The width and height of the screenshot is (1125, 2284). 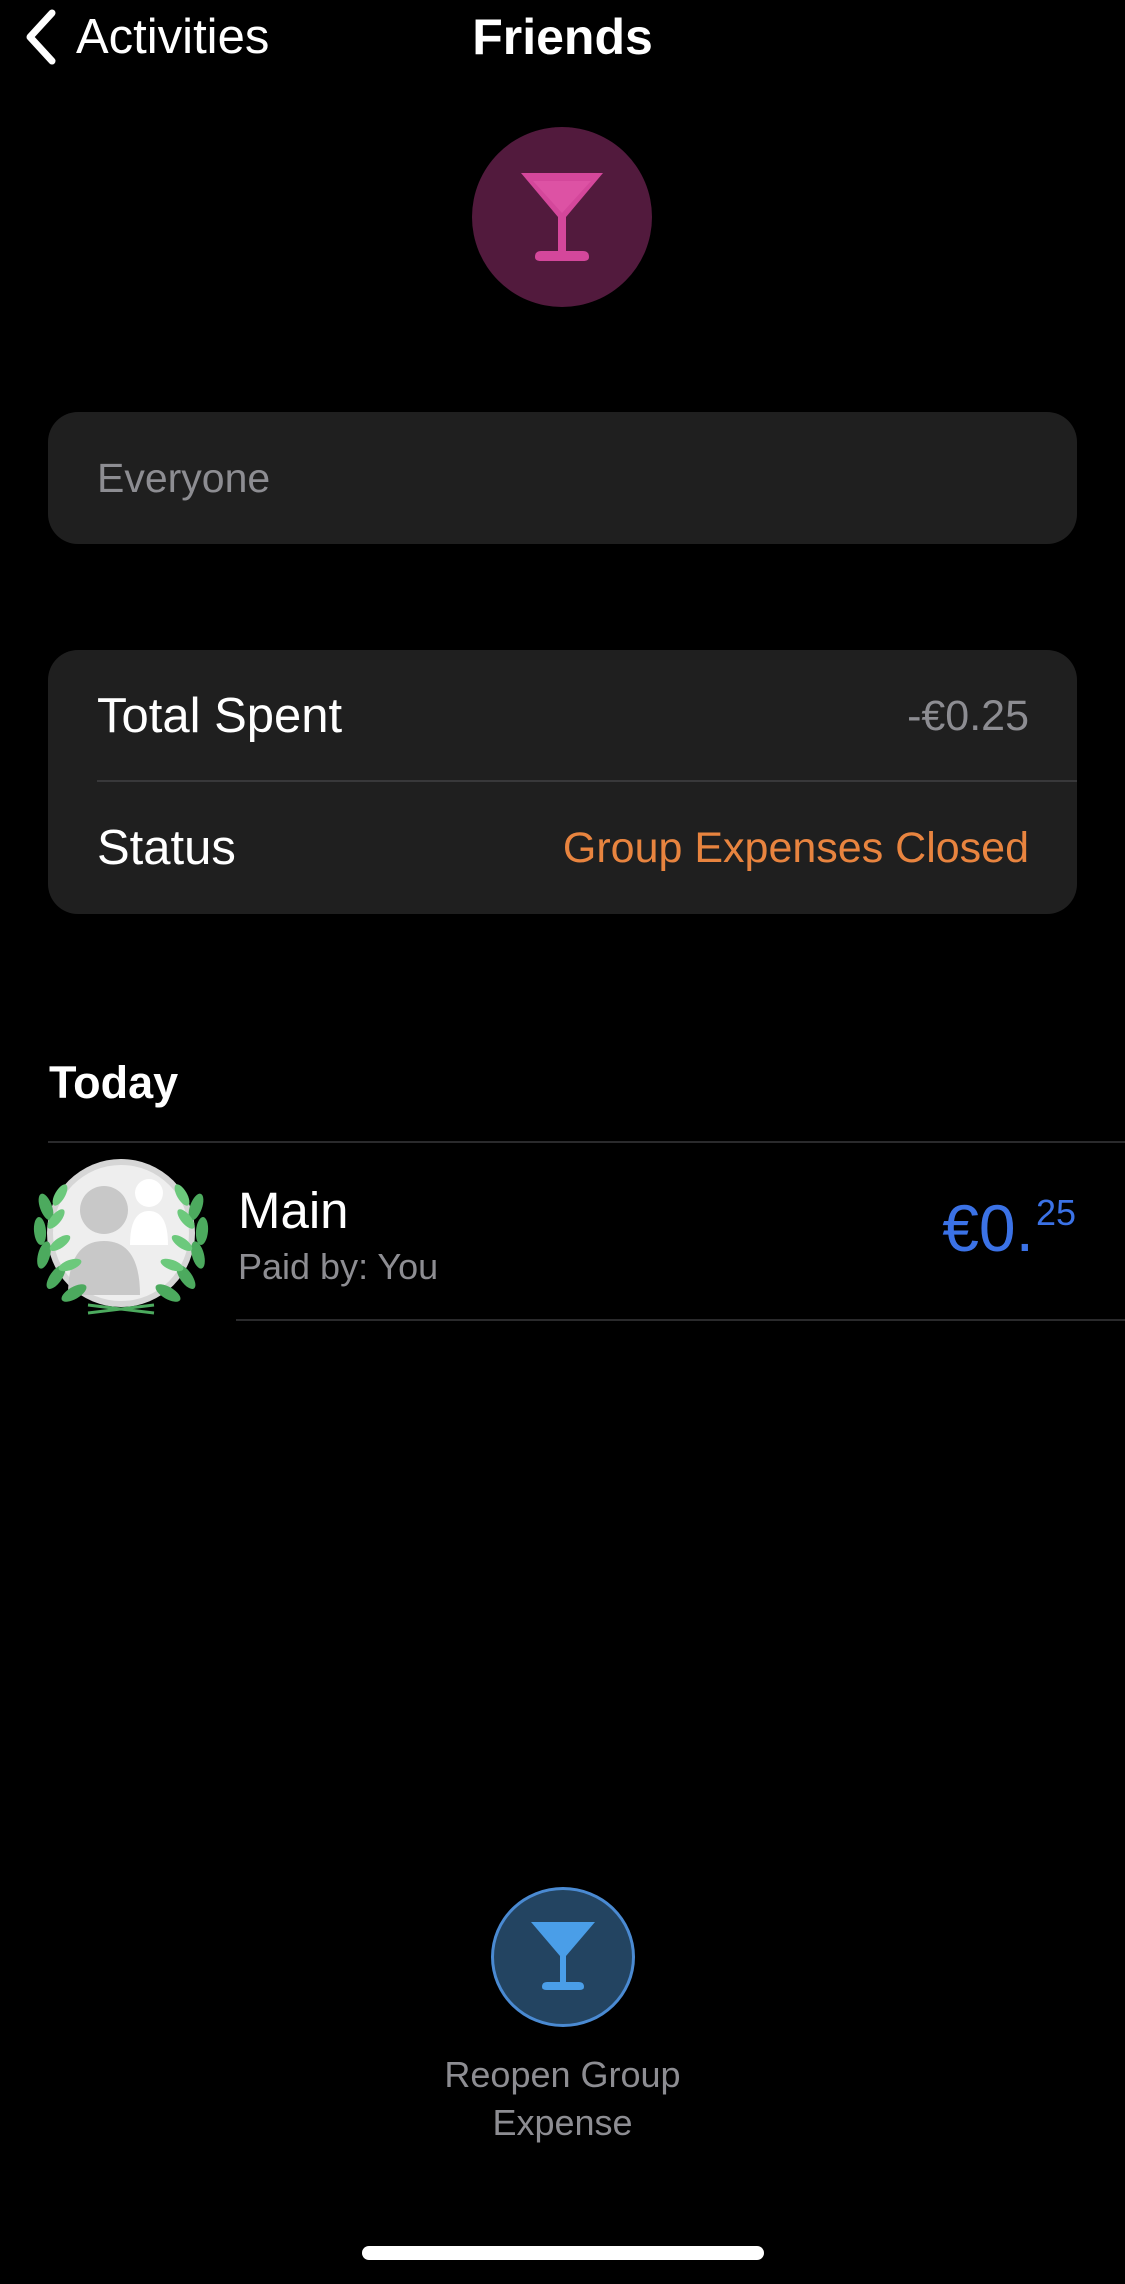 I want to click on expense-row: Main Paid by: You €0. 25, so click(x=562, y=1232).